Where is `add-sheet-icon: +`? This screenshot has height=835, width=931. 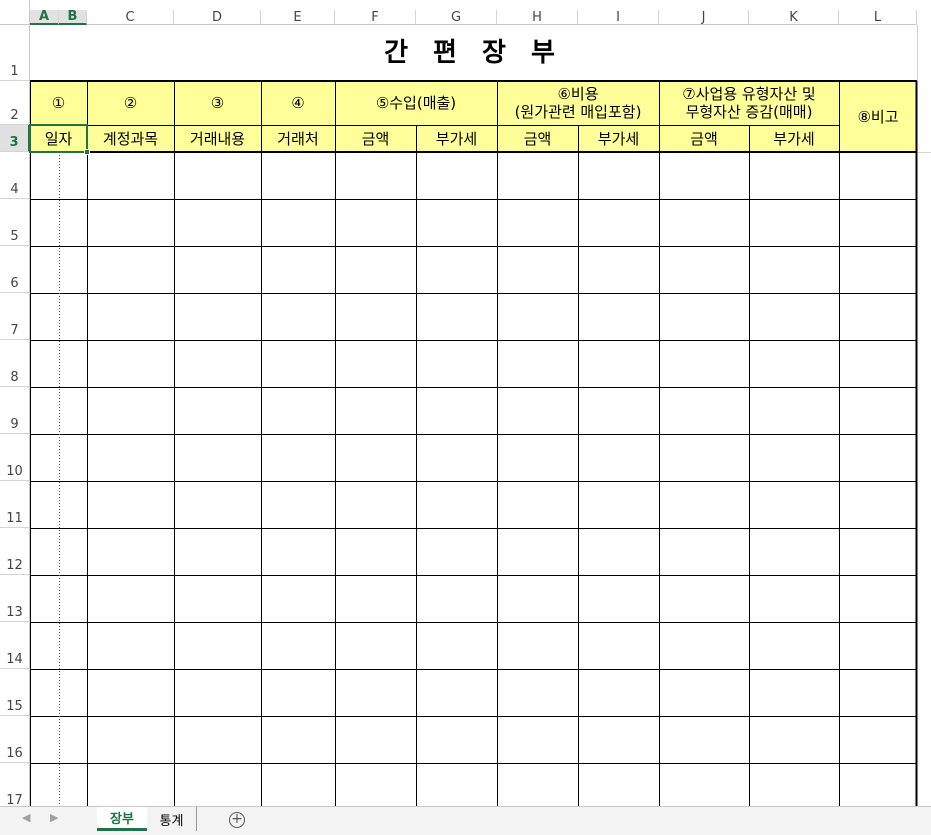 add-sheet-icon: + is located at coordinates (237, 820).